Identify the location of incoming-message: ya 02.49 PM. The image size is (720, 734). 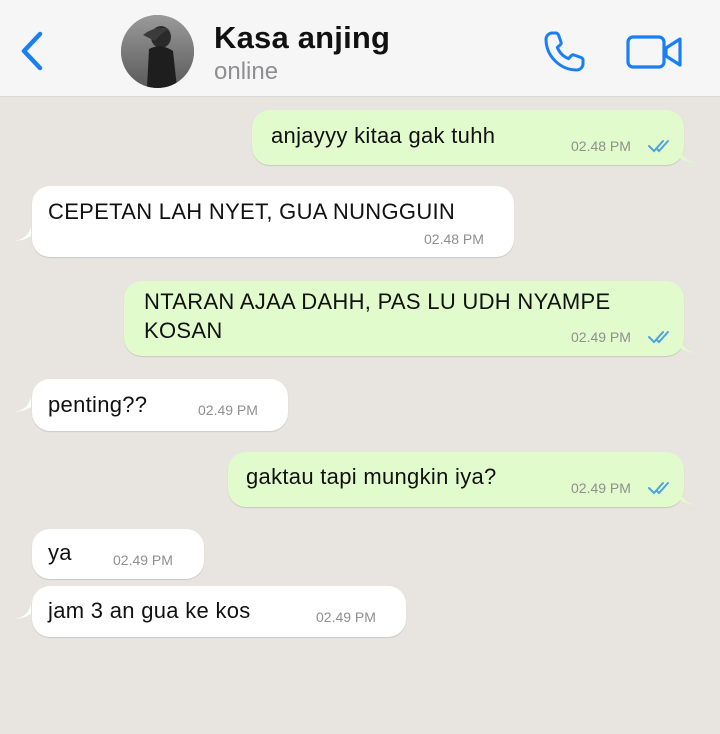
(118, 554).